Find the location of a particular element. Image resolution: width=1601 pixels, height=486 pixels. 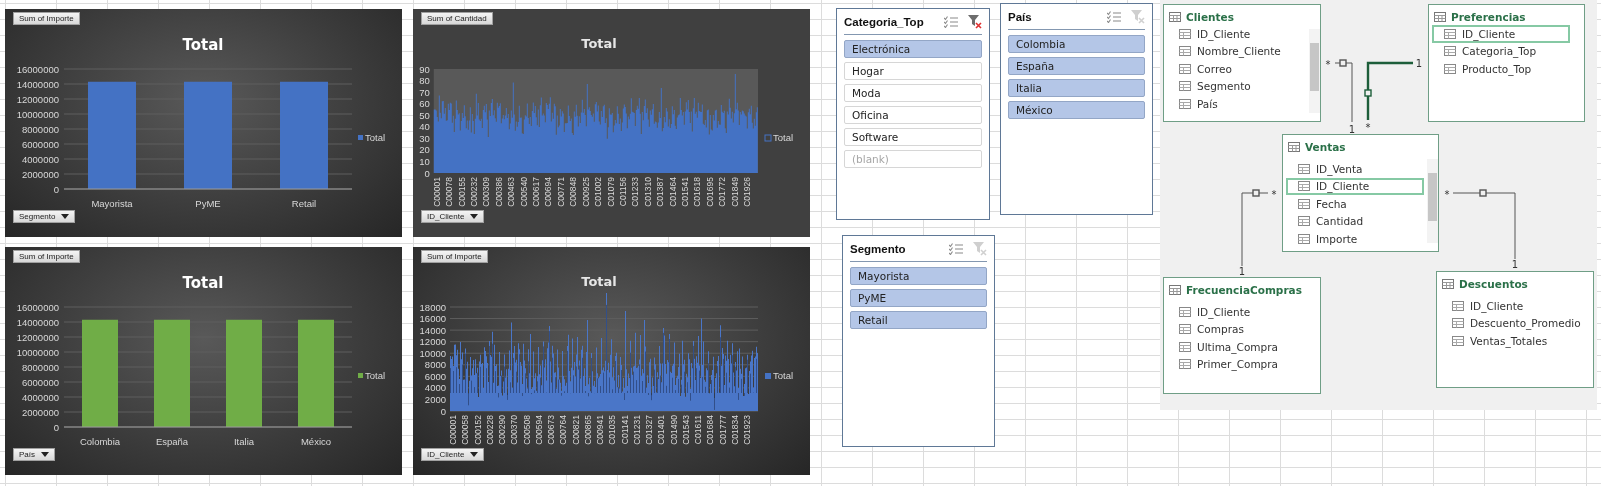

category-label: C00694 is located at coordinates (548, 192).